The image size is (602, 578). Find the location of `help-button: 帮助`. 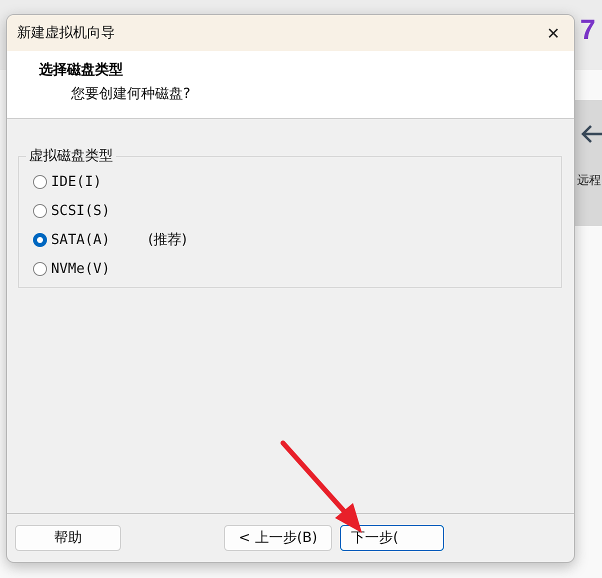

help-button: 帮助 is located at coordinates (68, 538).